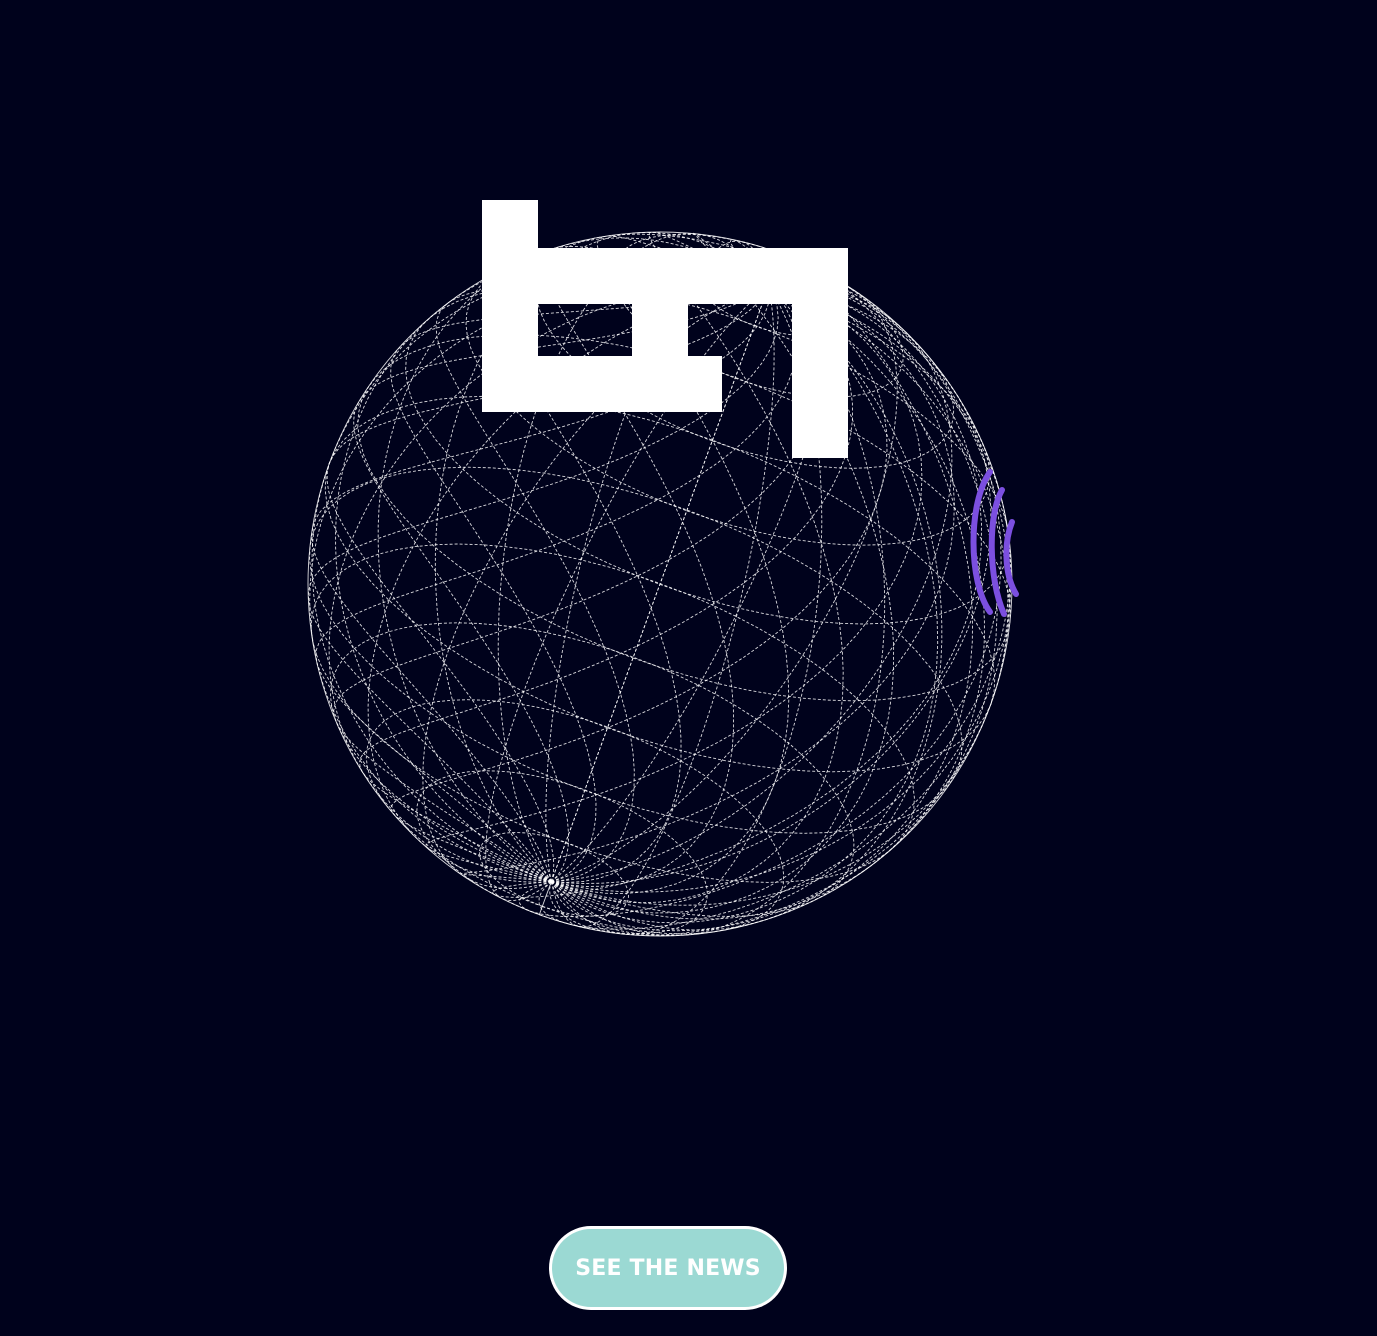  I want to click on purple-wave-marker-icon, so click(994, 543).